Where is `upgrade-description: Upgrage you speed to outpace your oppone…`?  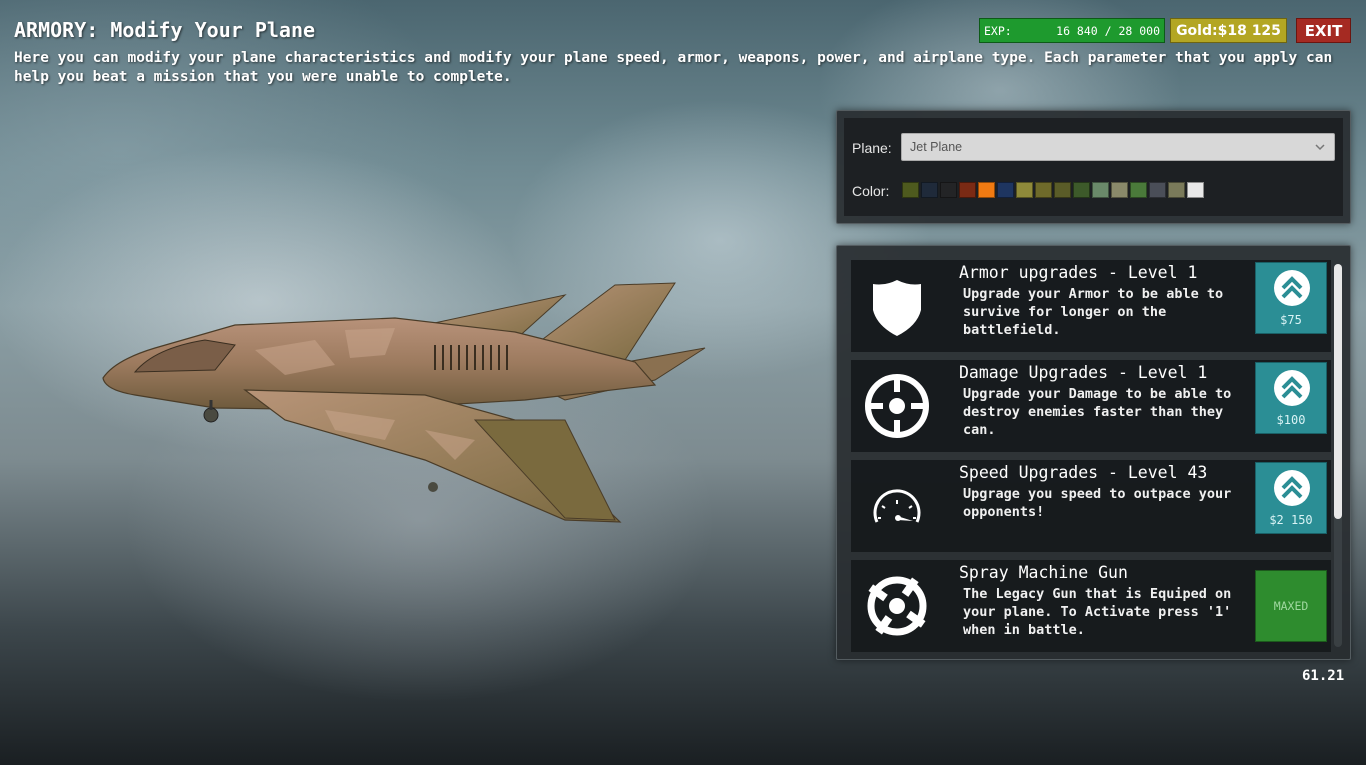 upgrade-description: Upgrage you speed to outpace your oppone… is located at coordinates (1097, 503).